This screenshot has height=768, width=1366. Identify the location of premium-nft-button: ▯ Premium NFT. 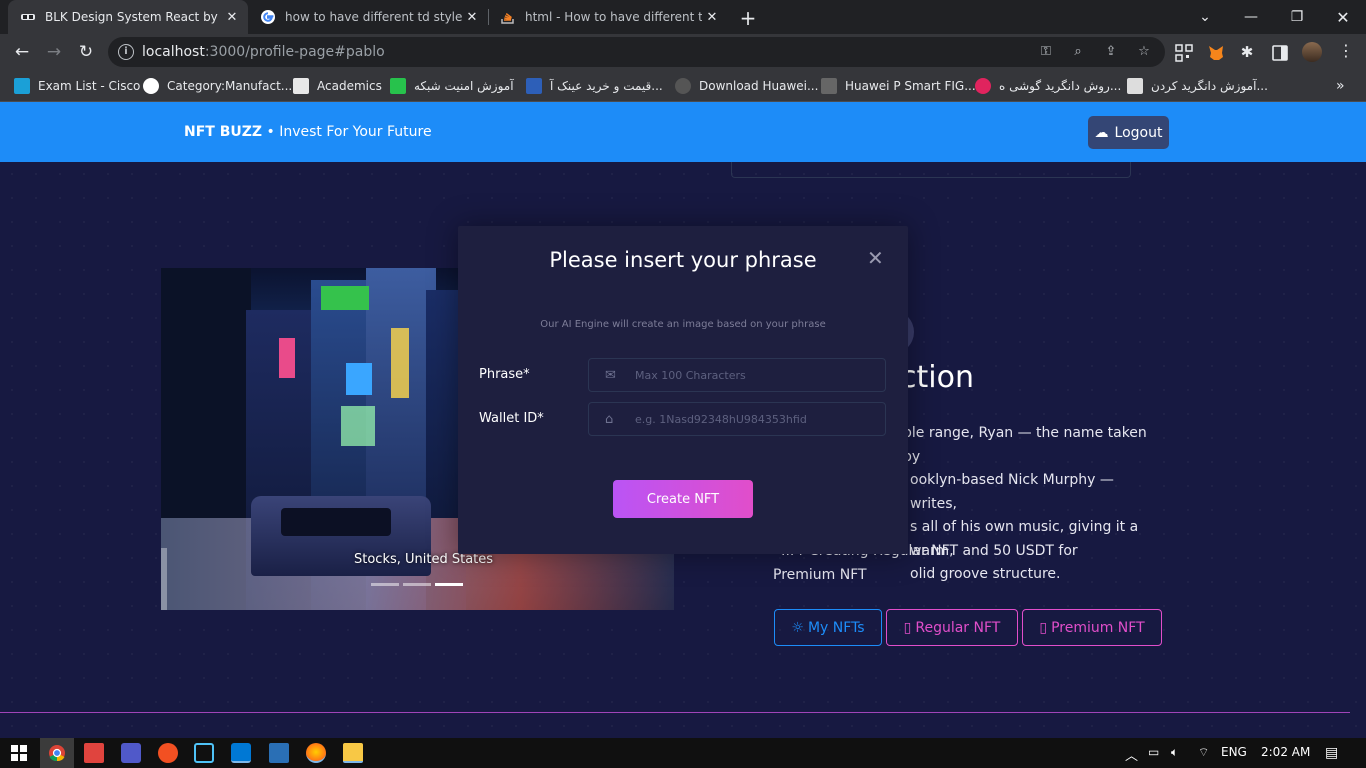
(1092, 627).